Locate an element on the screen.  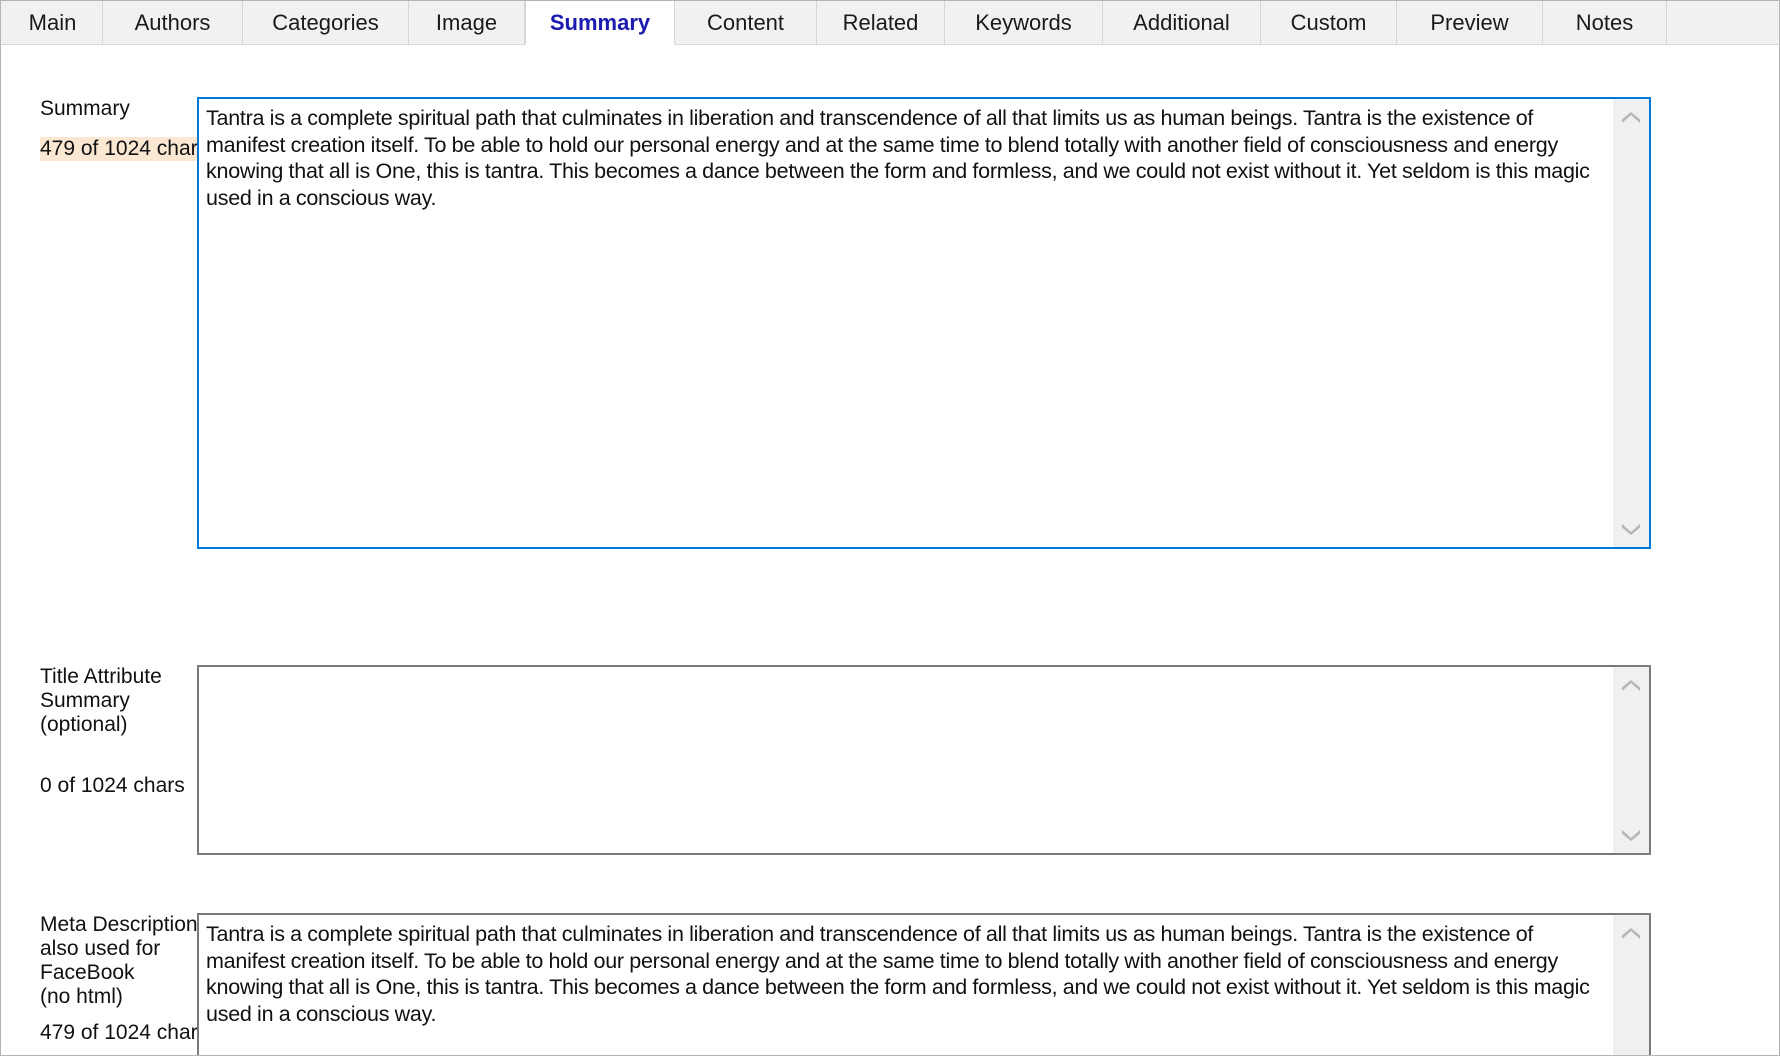
tab-label: Additional is located at coordinates (1181, 22).